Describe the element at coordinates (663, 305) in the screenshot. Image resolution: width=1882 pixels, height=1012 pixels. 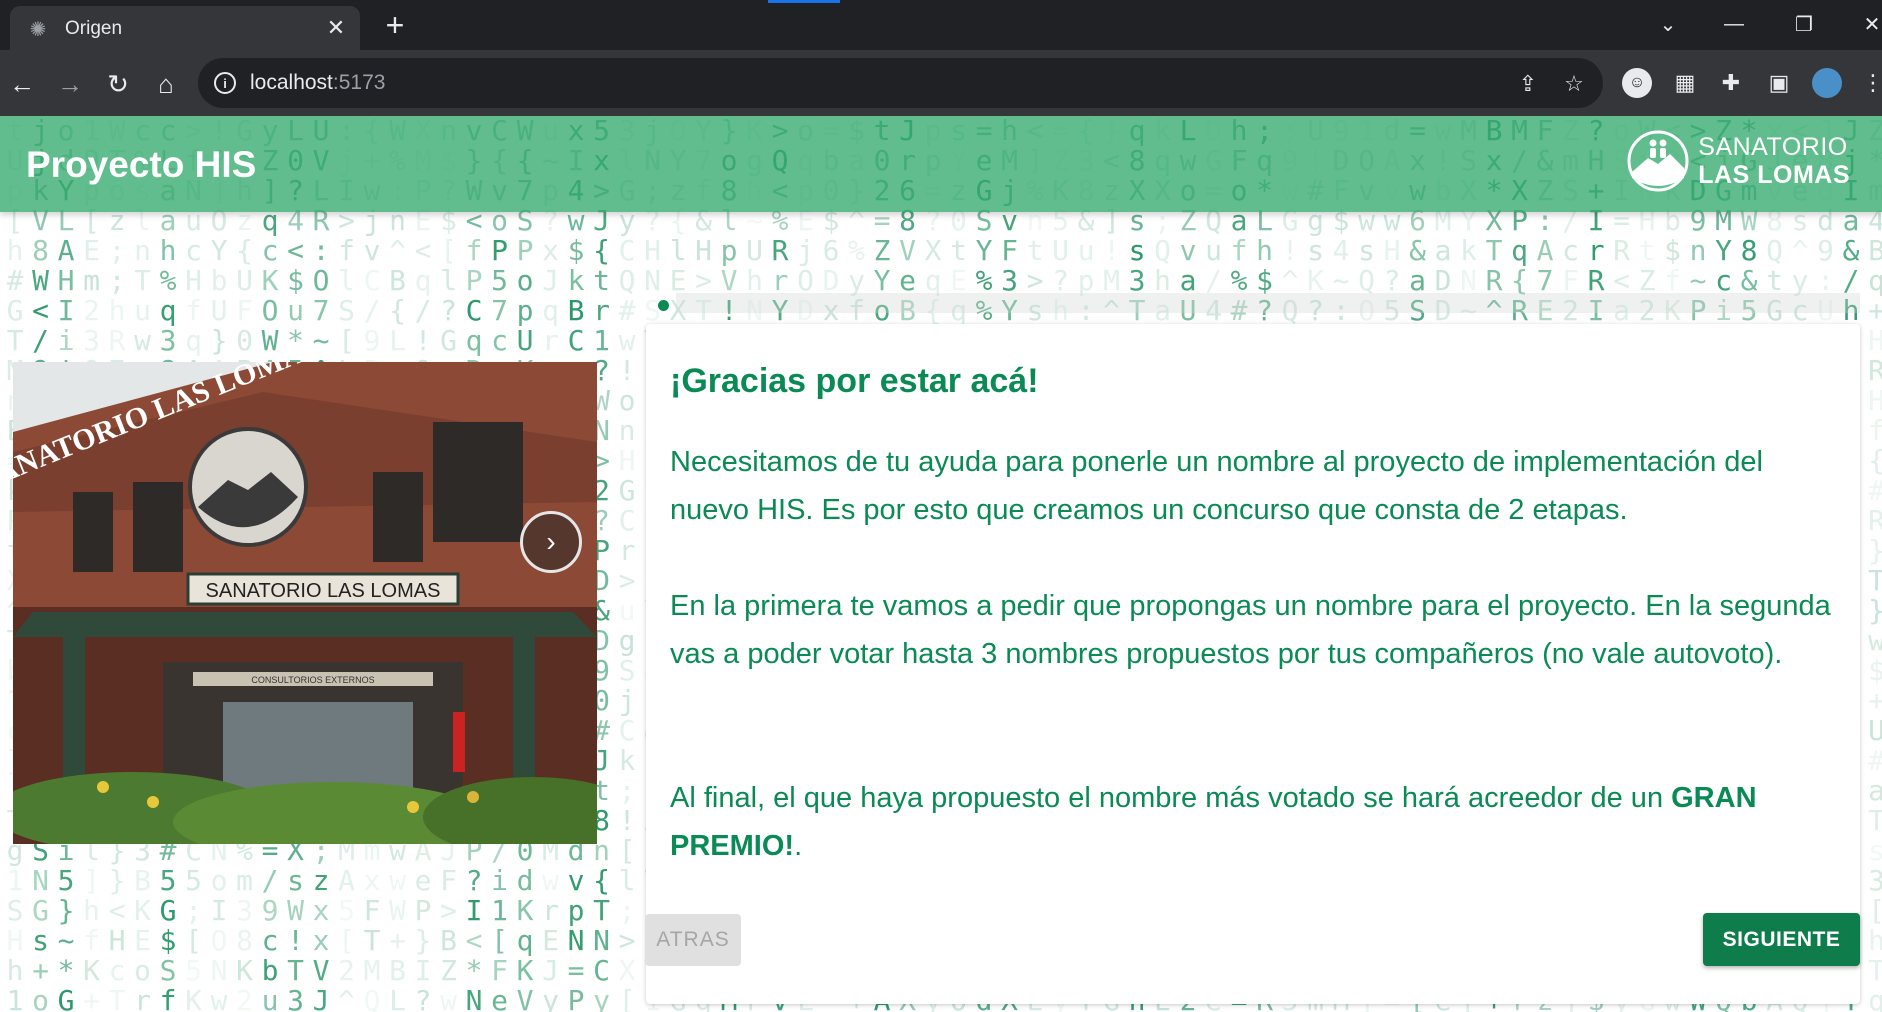
I see `stepper-dot` at that location.